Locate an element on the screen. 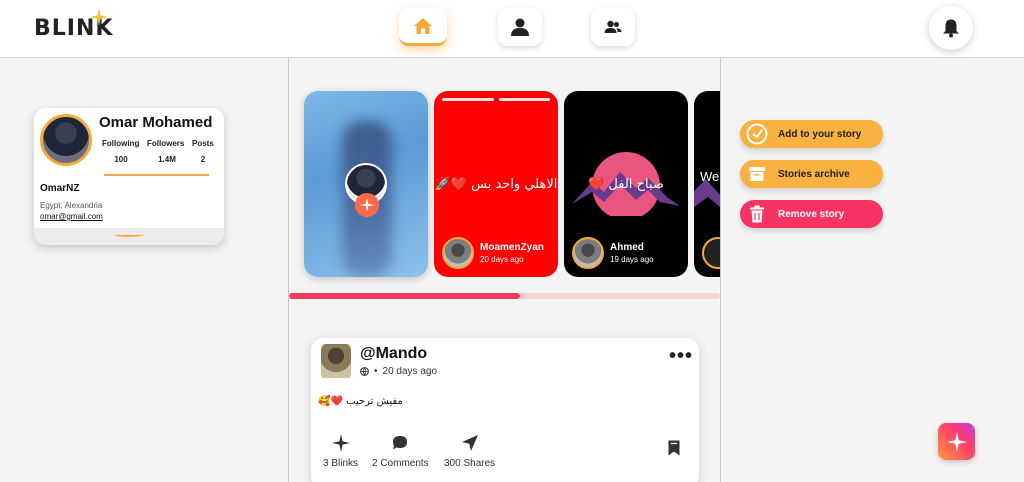 The height and width of the screenshot is (482, 1024). stat-label-following: Following is located at coordinates (121, 143).